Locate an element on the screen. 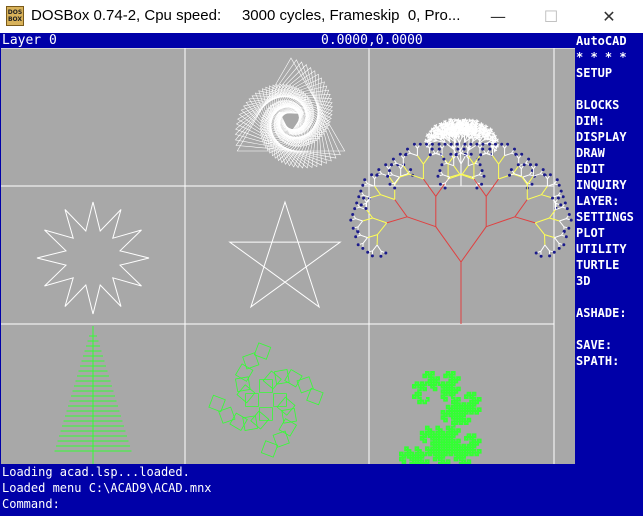 The image size is (643, 516). menu-item-spath: SPATH: is located at coordinates (609, 361).